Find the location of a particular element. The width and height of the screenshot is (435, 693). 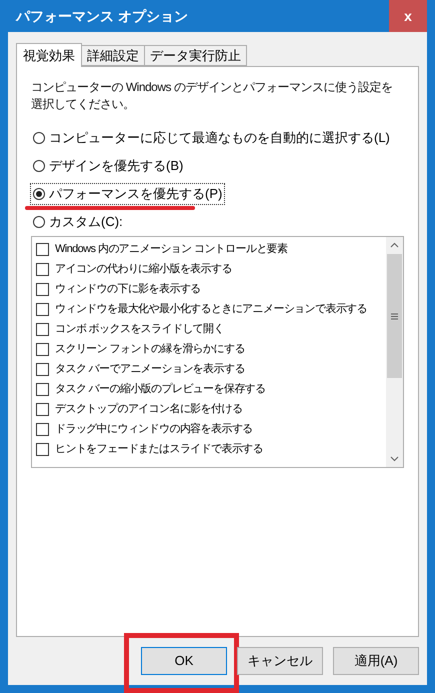

effect-option: Windows 内のアニメーション コントロールと要素 is located at coordinates (211, 249).